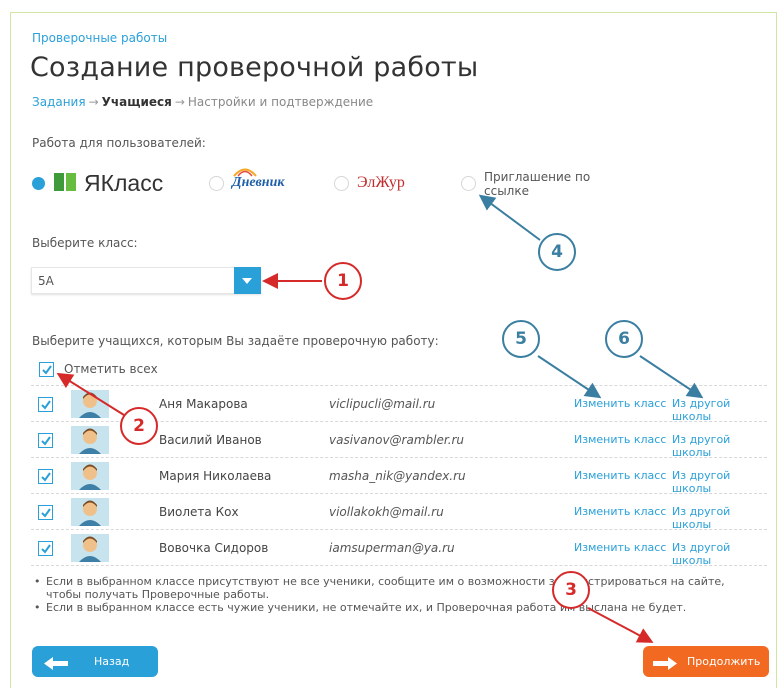  I want to click on callout-5: 5, so click(521, 339).